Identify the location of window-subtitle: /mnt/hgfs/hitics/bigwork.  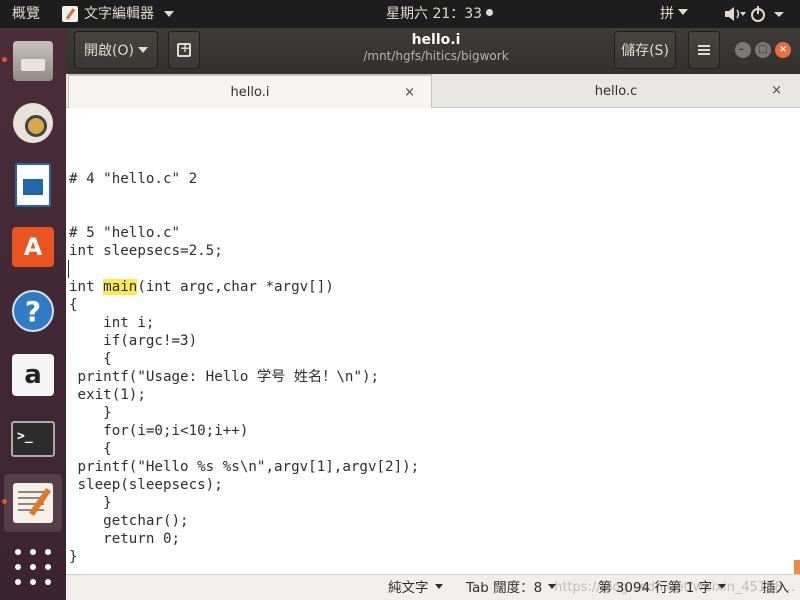
(436, 56).